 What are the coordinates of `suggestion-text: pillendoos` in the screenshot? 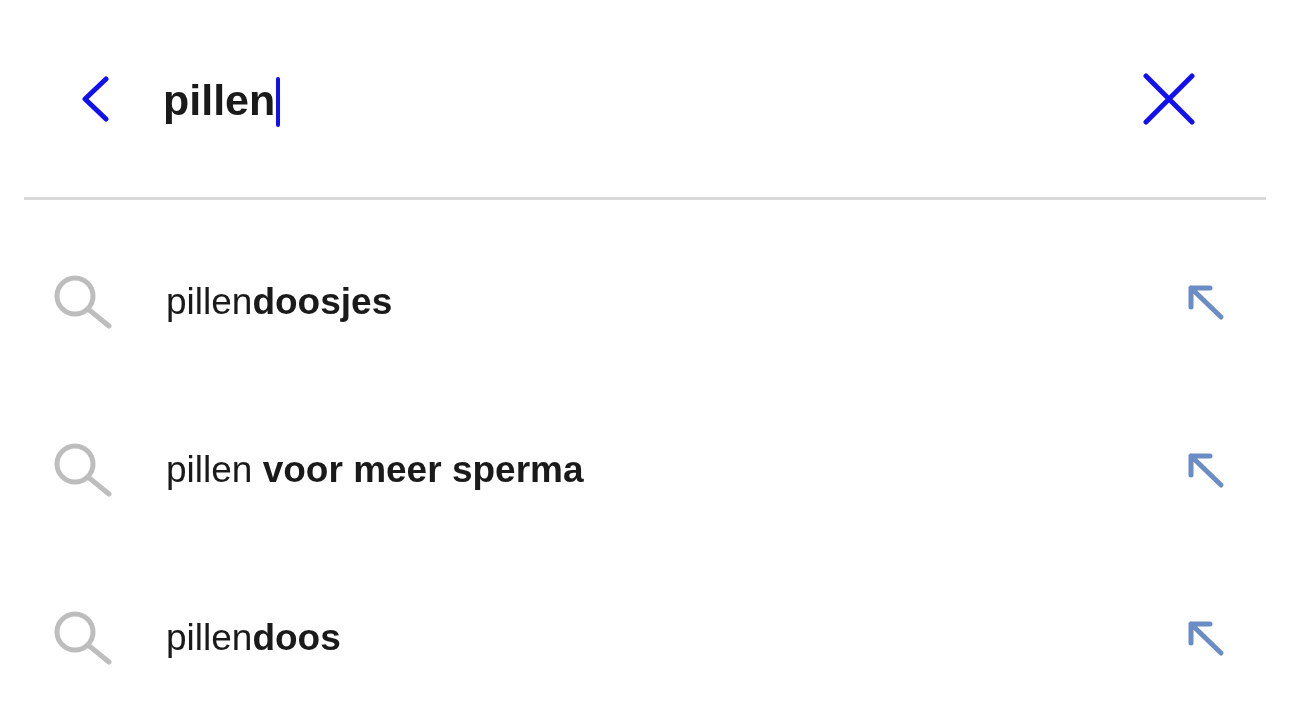 It's located at (676, 638).